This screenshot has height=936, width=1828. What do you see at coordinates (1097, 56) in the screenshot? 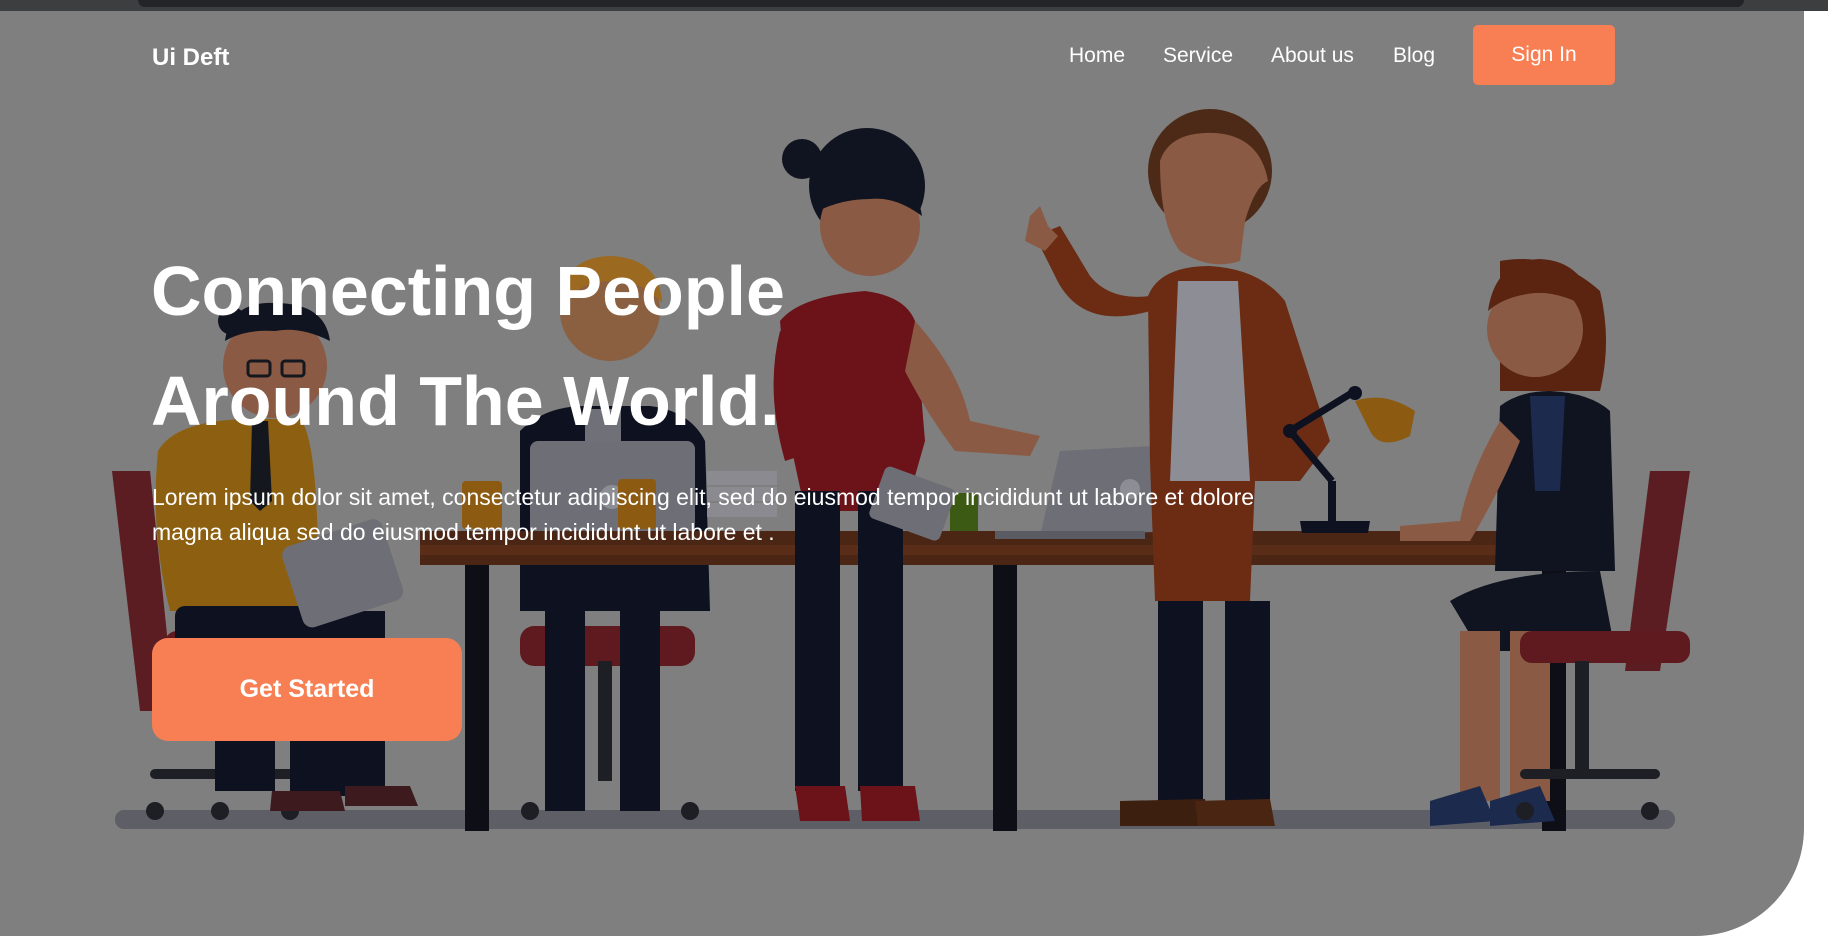
I see `nav-link-home: Home` at bounding box center [1097, 56].